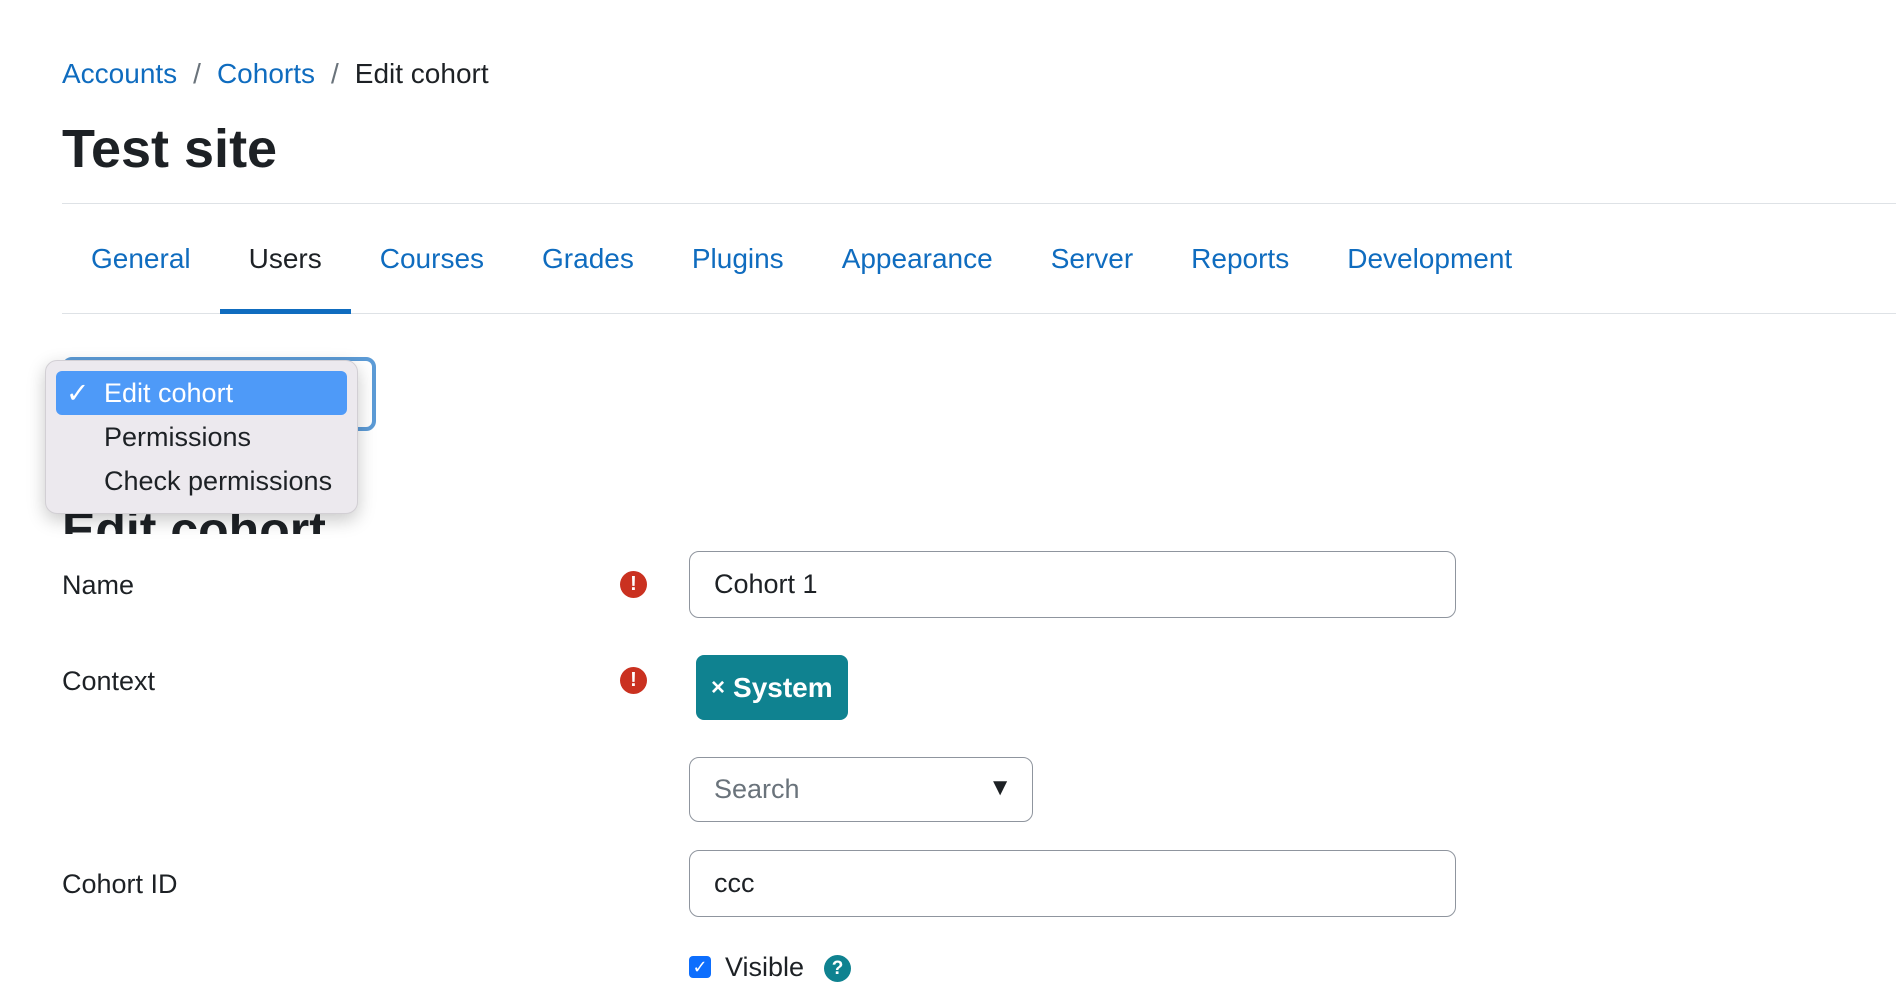  I want to click on dropdown-option-permissions: Permissions, so click(201, 437).